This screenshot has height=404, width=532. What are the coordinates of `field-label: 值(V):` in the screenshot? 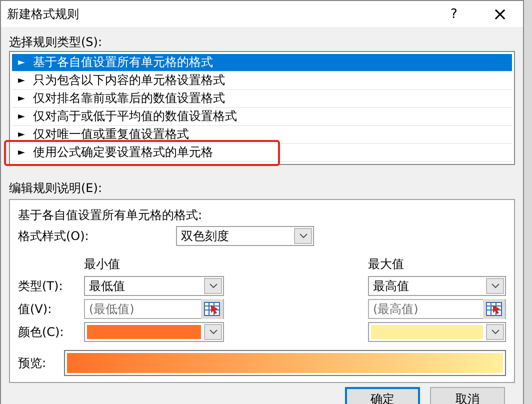 It's located at (35, 309).